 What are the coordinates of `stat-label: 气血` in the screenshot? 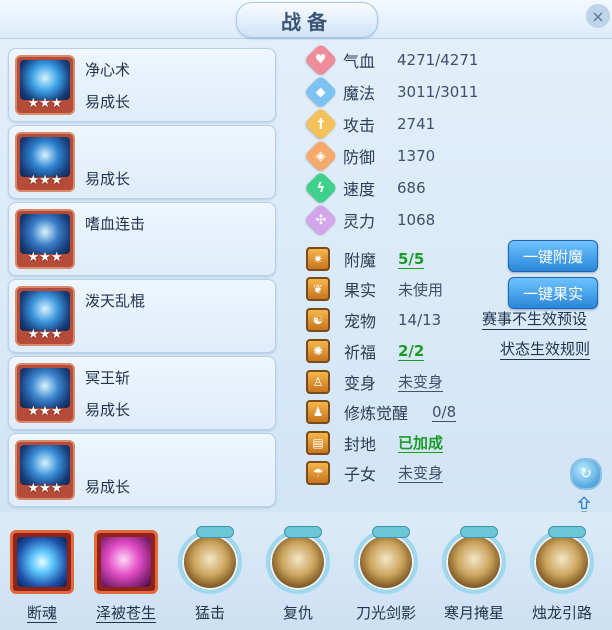 It's located at (359, 61).